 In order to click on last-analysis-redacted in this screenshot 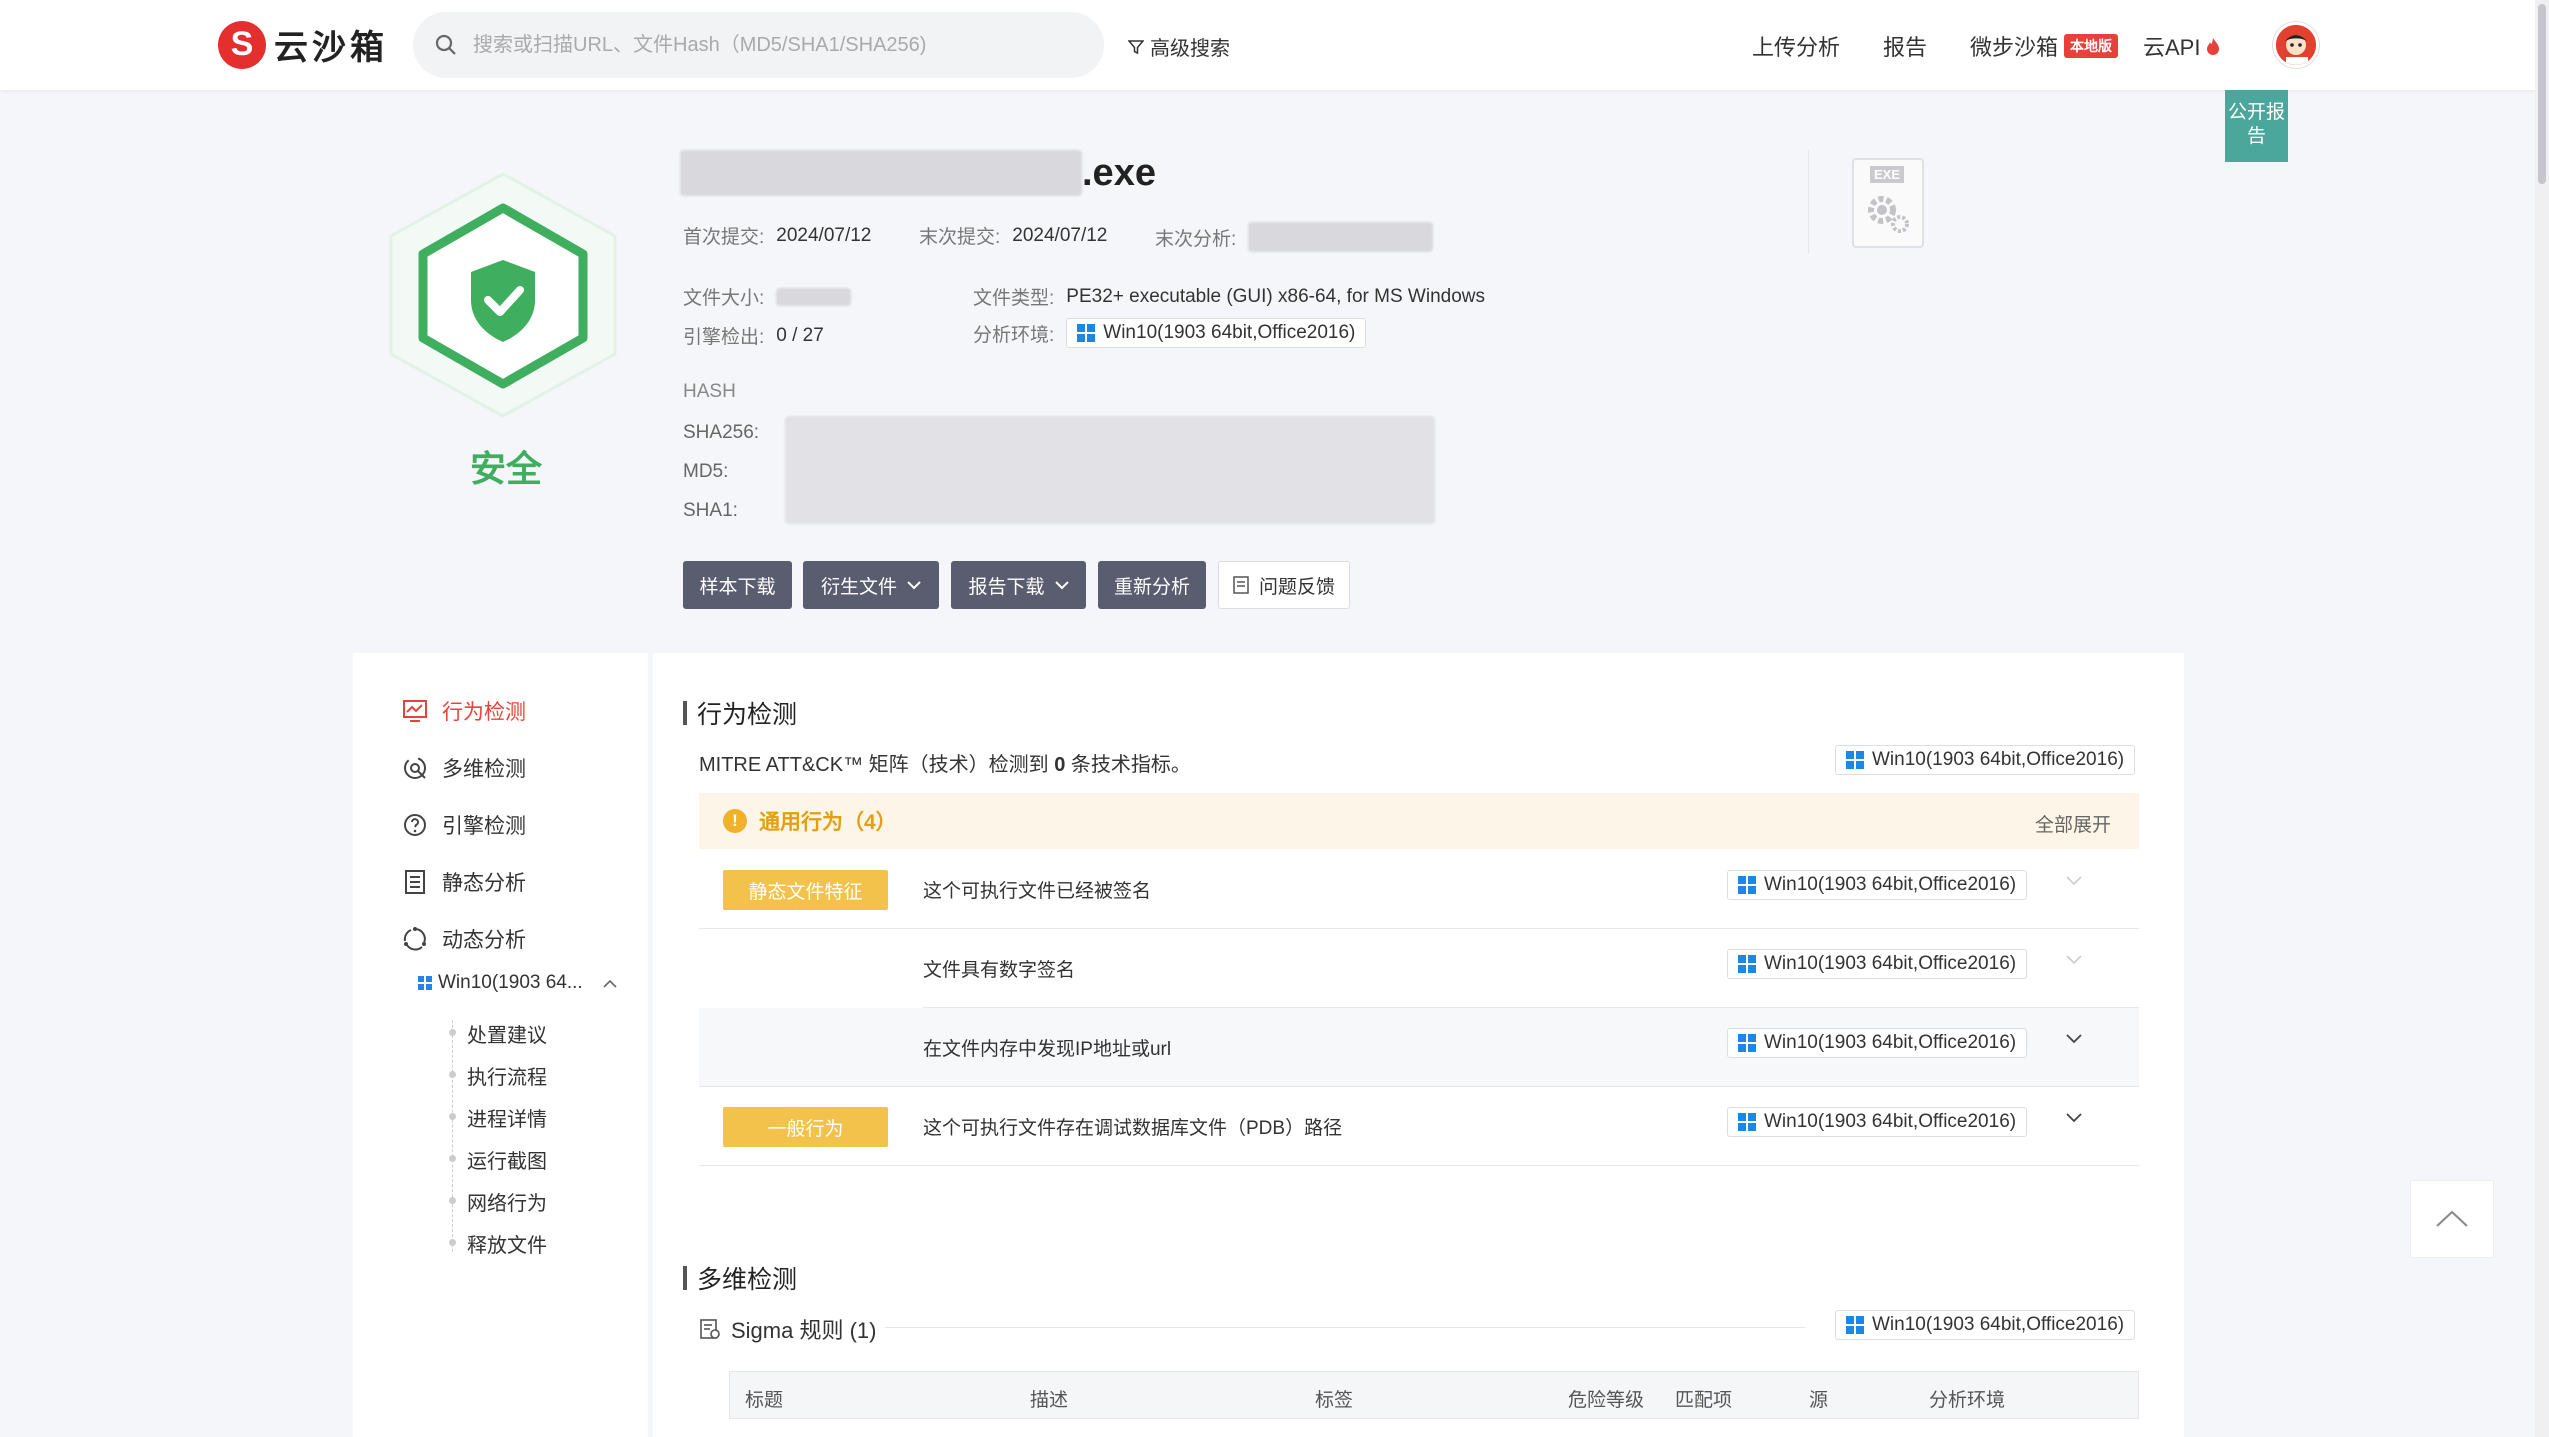, I will do `click(1341, 237)`.